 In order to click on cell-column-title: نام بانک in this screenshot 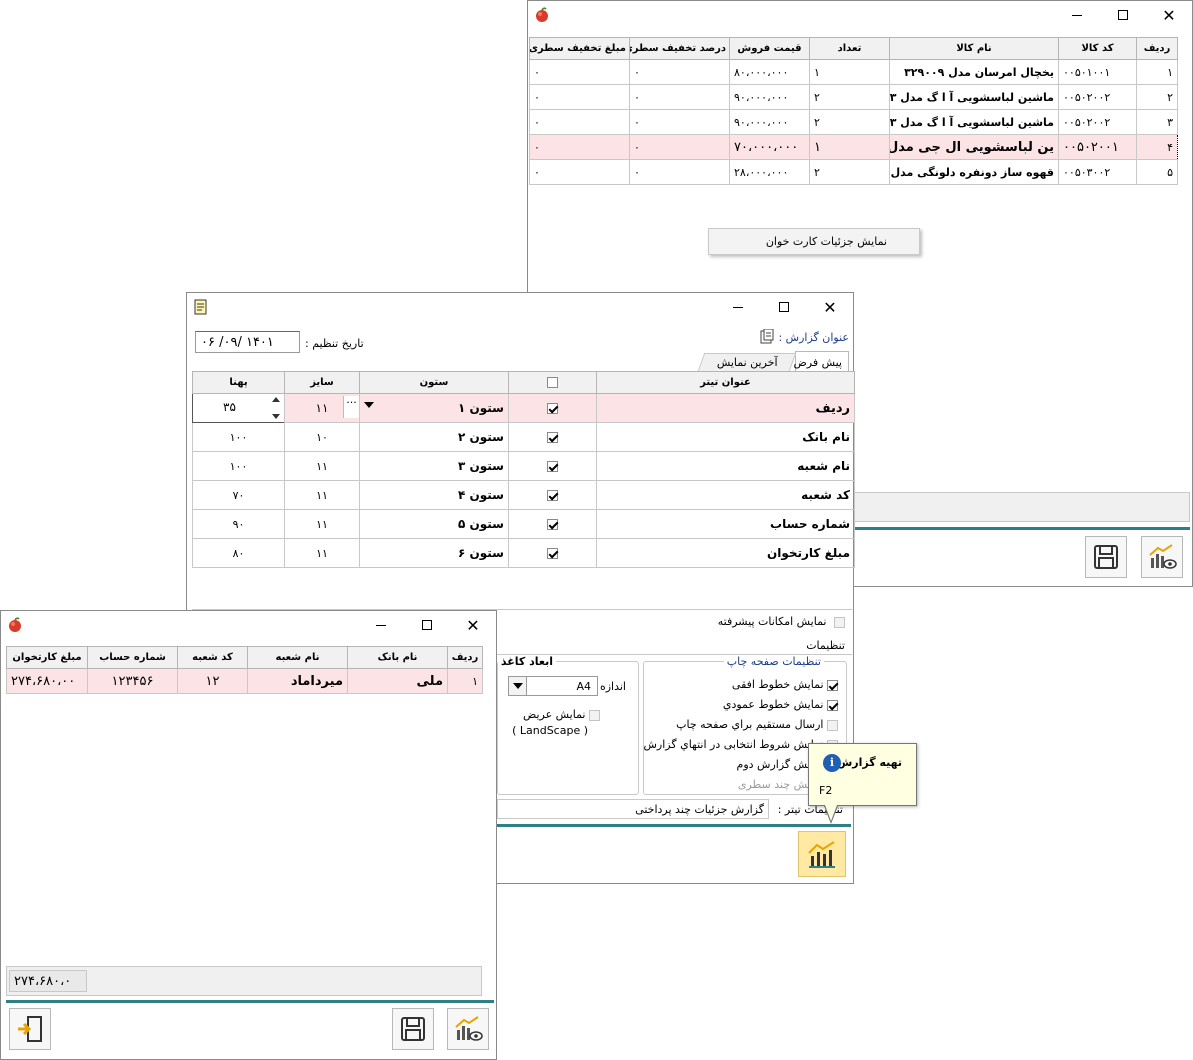, I will do `click(725, 437)`.